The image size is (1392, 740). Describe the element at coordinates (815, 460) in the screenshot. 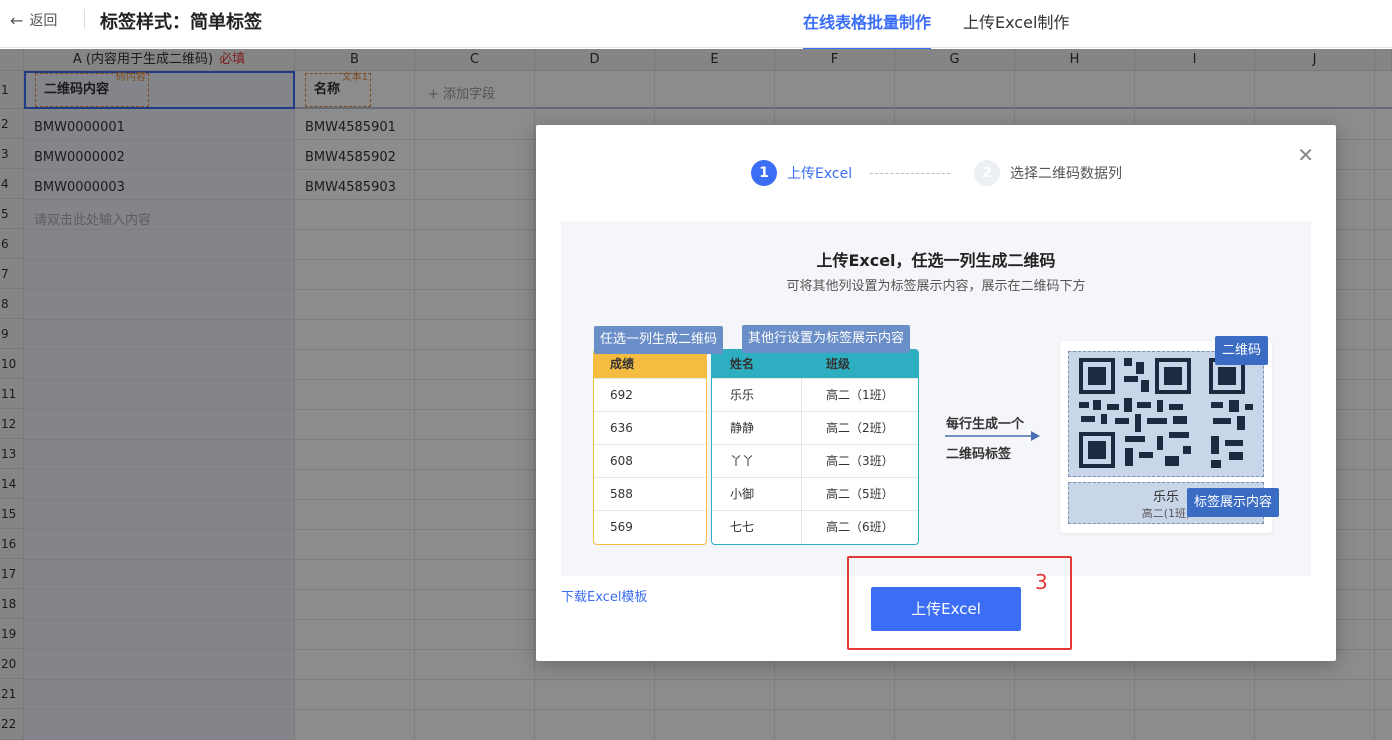

I see `info-row: 丫丫 高二（3班）` at that location.